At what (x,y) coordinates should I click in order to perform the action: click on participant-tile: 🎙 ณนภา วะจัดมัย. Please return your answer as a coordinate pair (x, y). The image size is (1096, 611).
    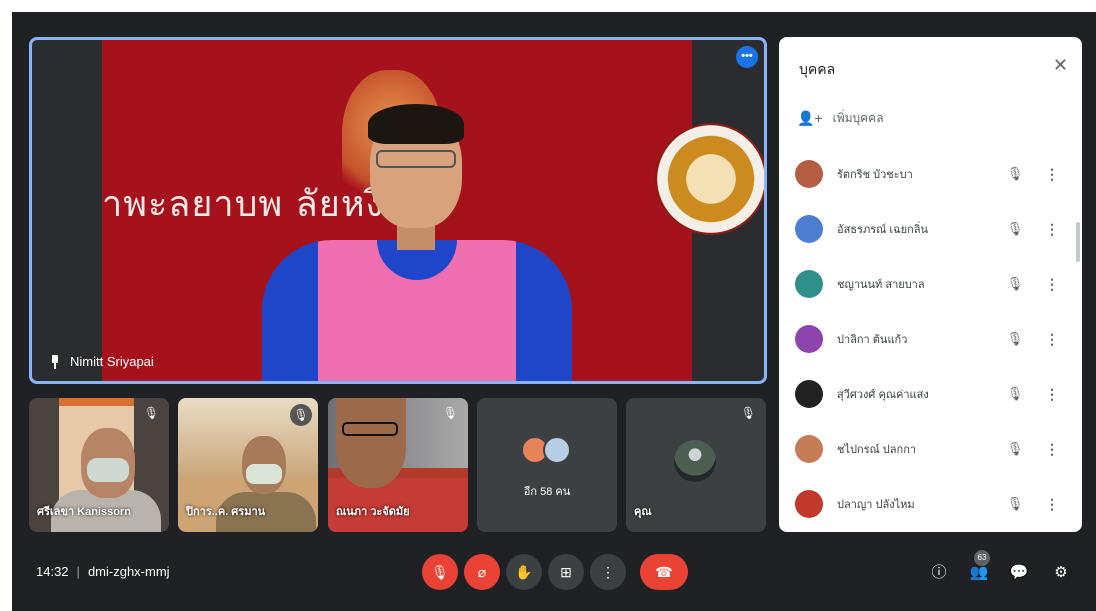
    Looking at the image, I should click on (398, 465).